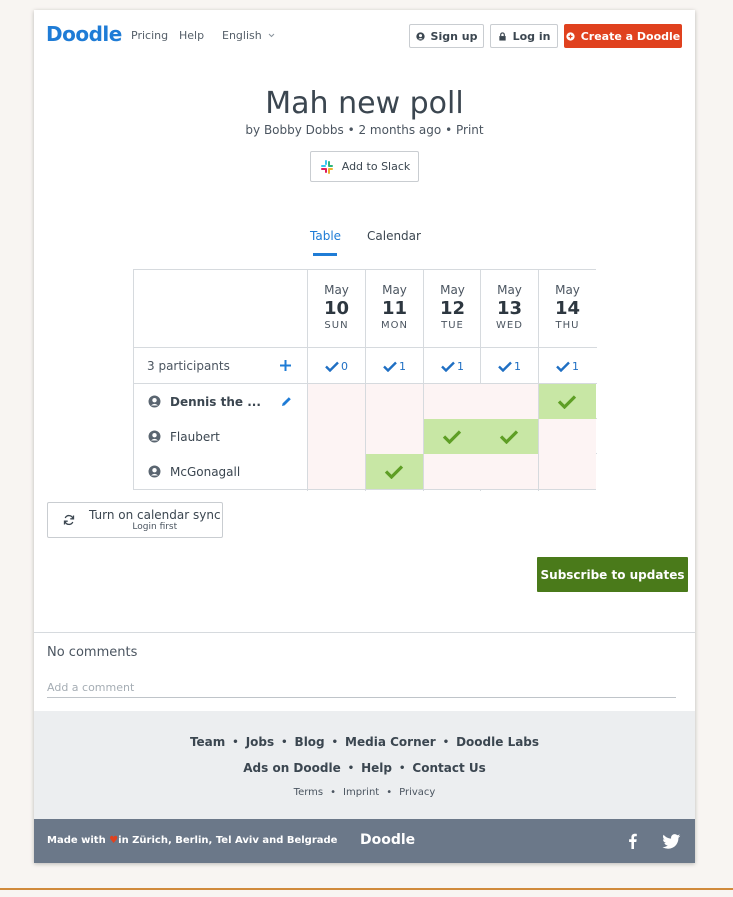 The width and height of the screenshot is (733, 897). What do you see at coordinates (207, 742) in the screenshot?
I see `footer-link-team: Team` at bounding box center [207, 742].